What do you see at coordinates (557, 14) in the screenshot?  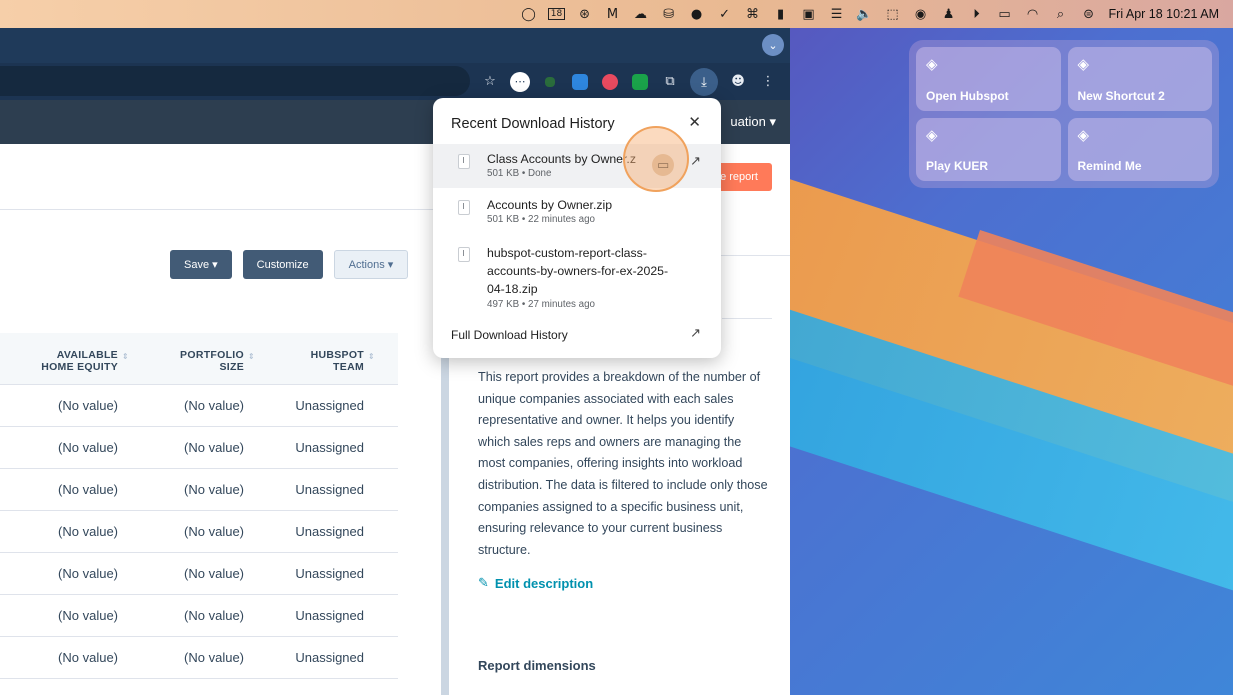 I see `calendar-icon: 18` at bounding box center [557, 14].